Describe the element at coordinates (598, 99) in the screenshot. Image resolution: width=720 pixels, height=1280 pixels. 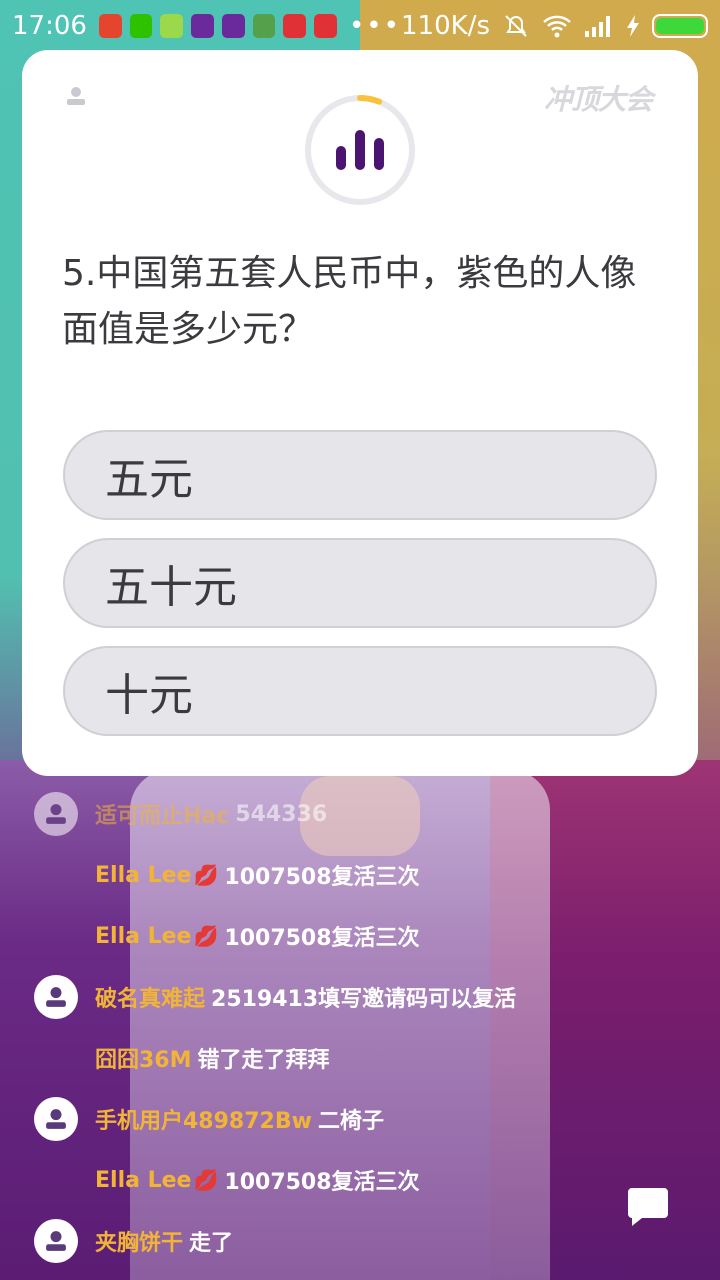
I see `app-logo: 冲顶大会` at that location.